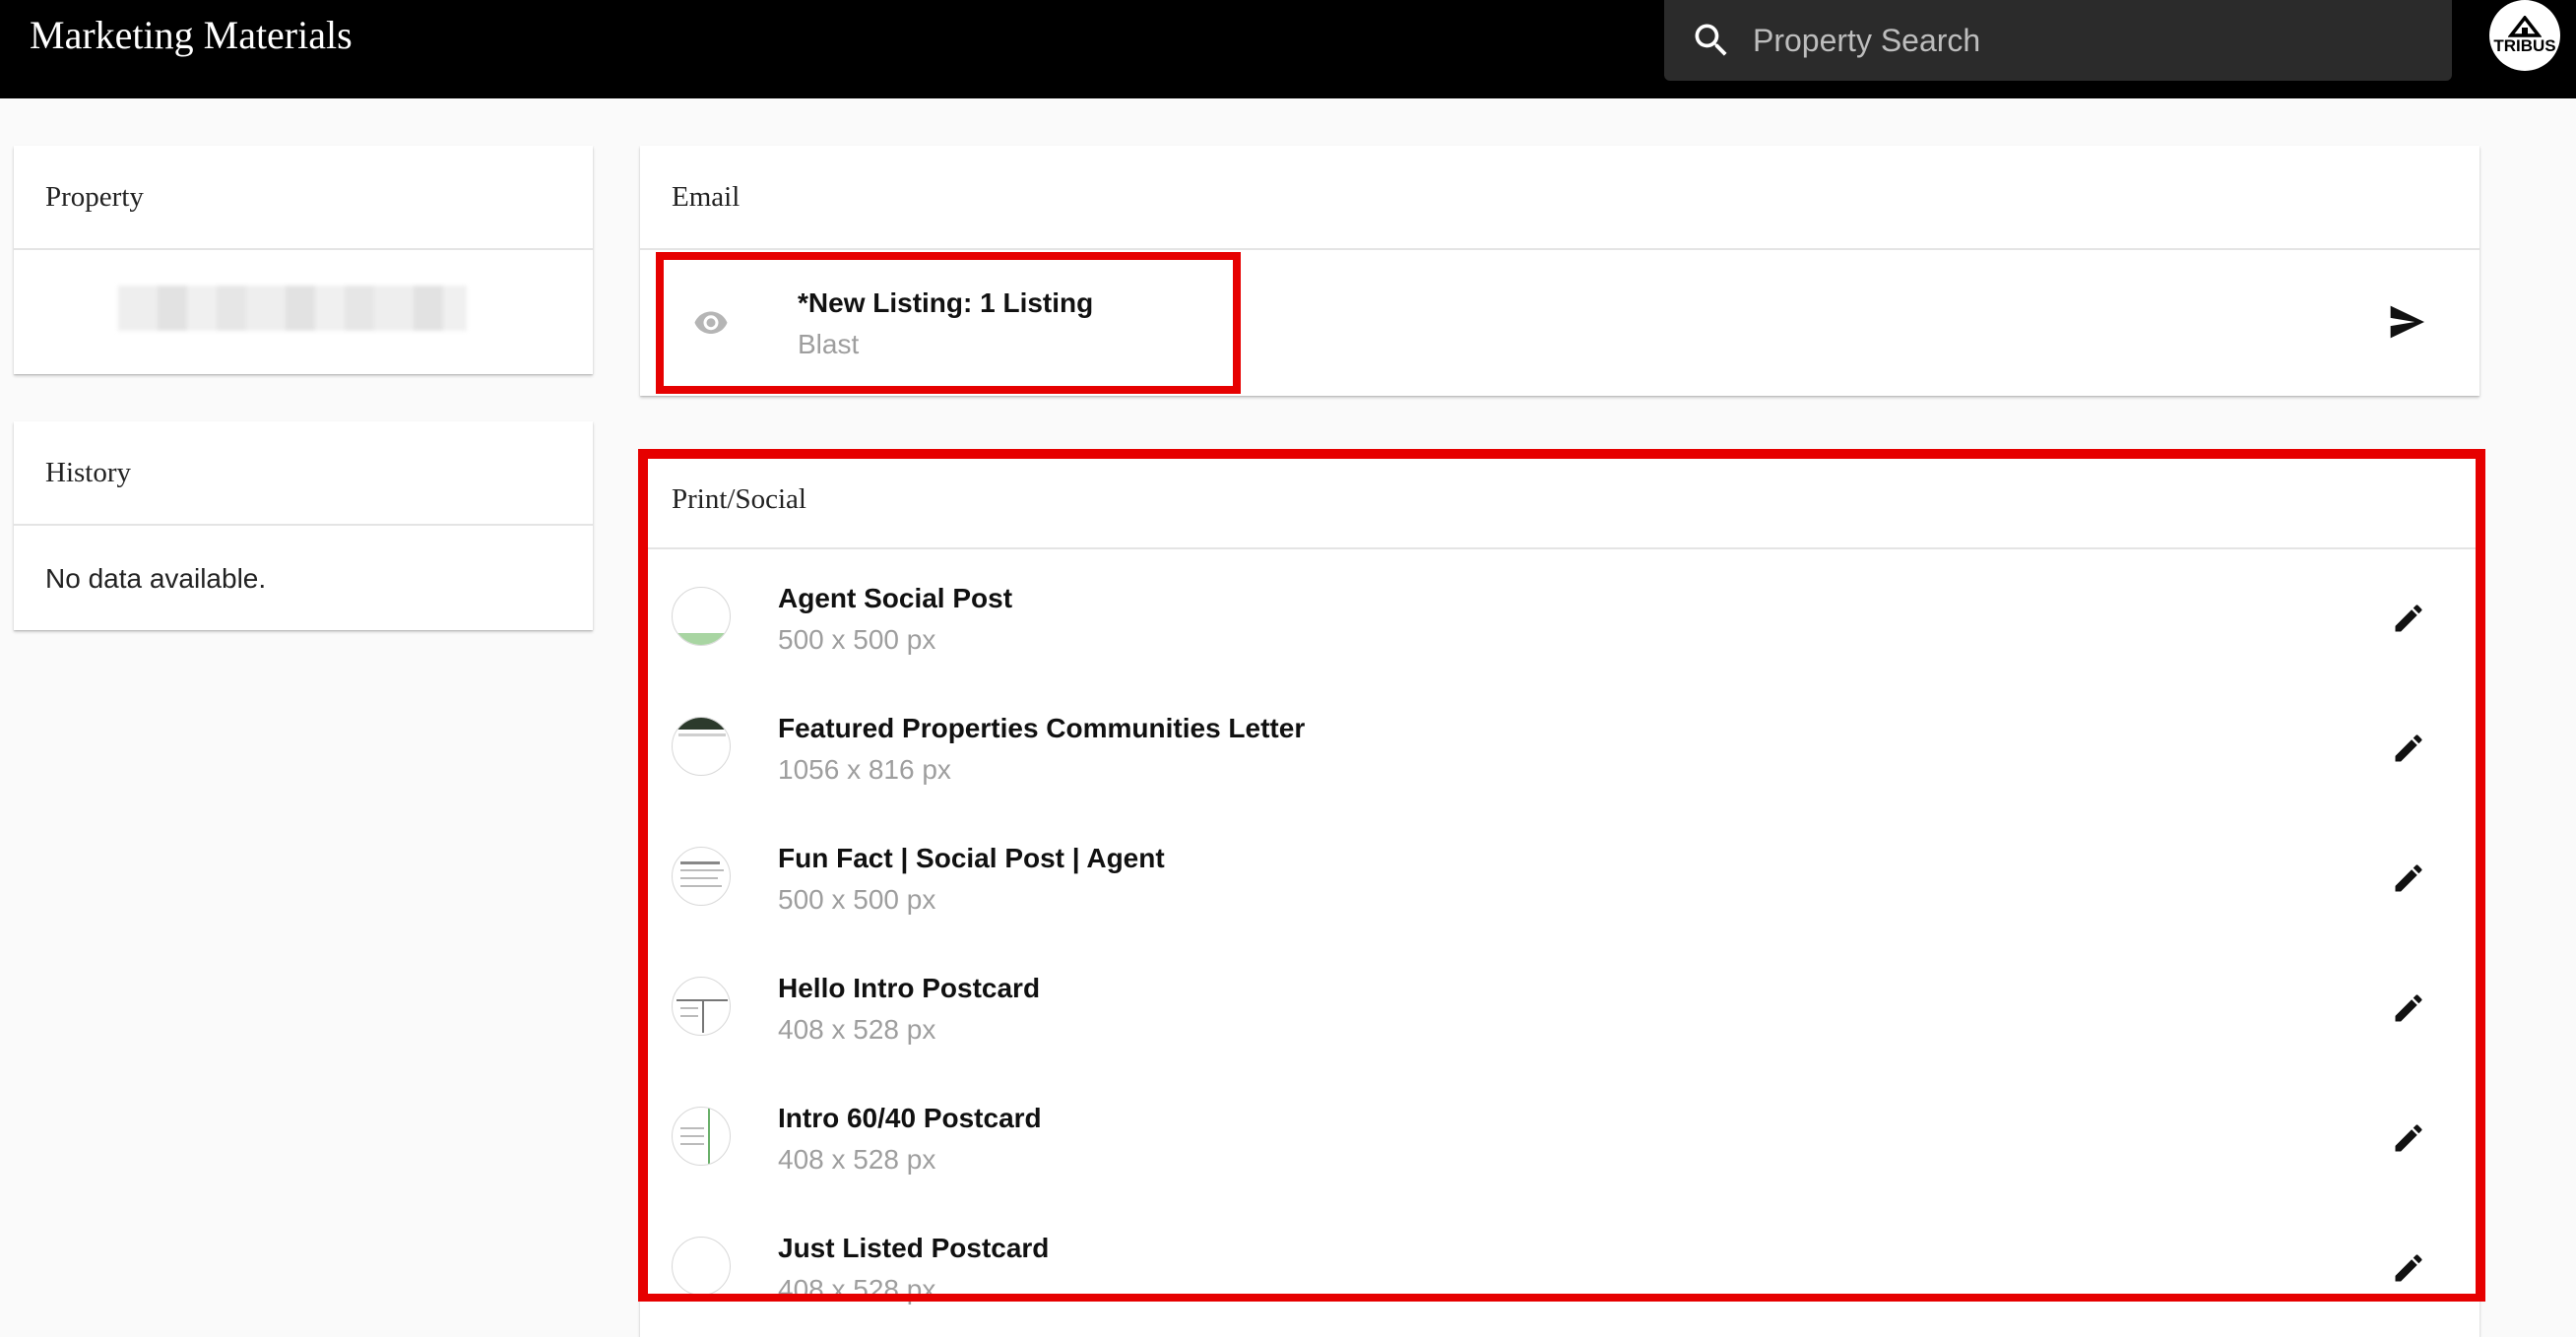  What do you see at coordinates (1711, 40) in the screenshot?
I see `search-icon` at bounding box center [1711, 40].